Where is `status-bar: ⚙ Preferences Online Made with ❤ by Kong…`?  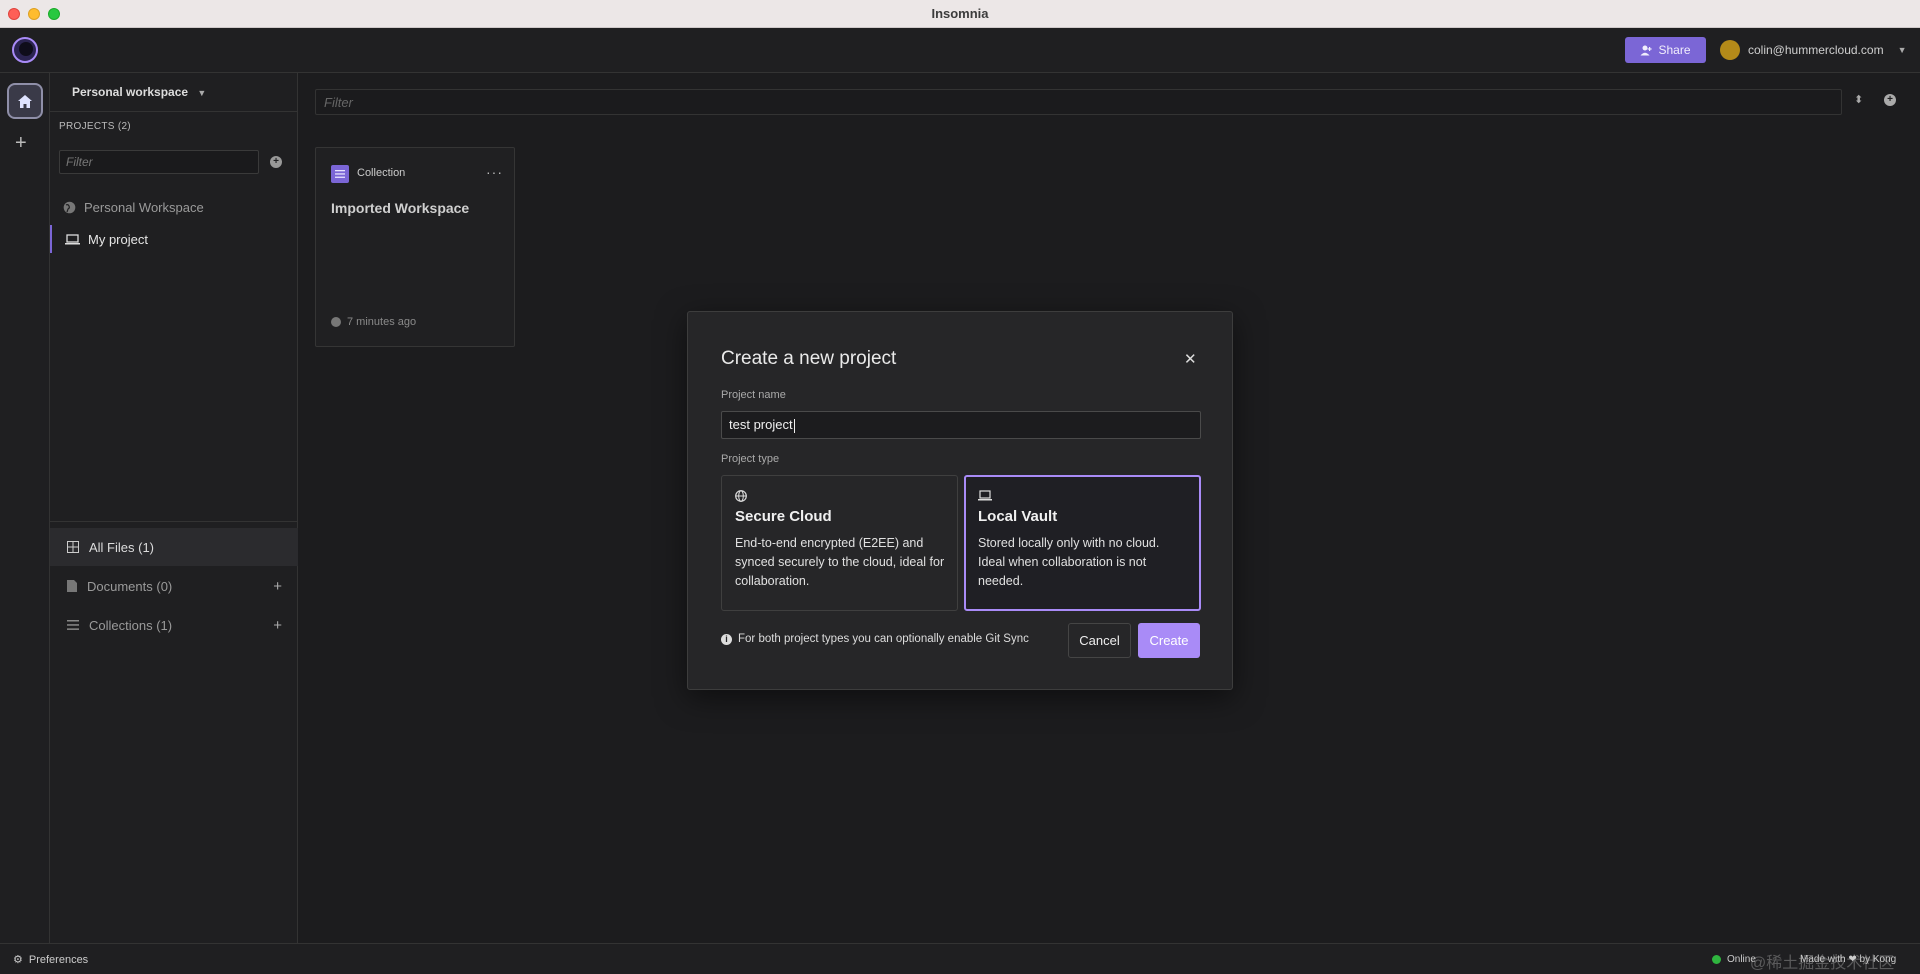 status-bar: ⚙ Preferences Online Made with ❤ by Kong… is located at coordinates (960, 958).